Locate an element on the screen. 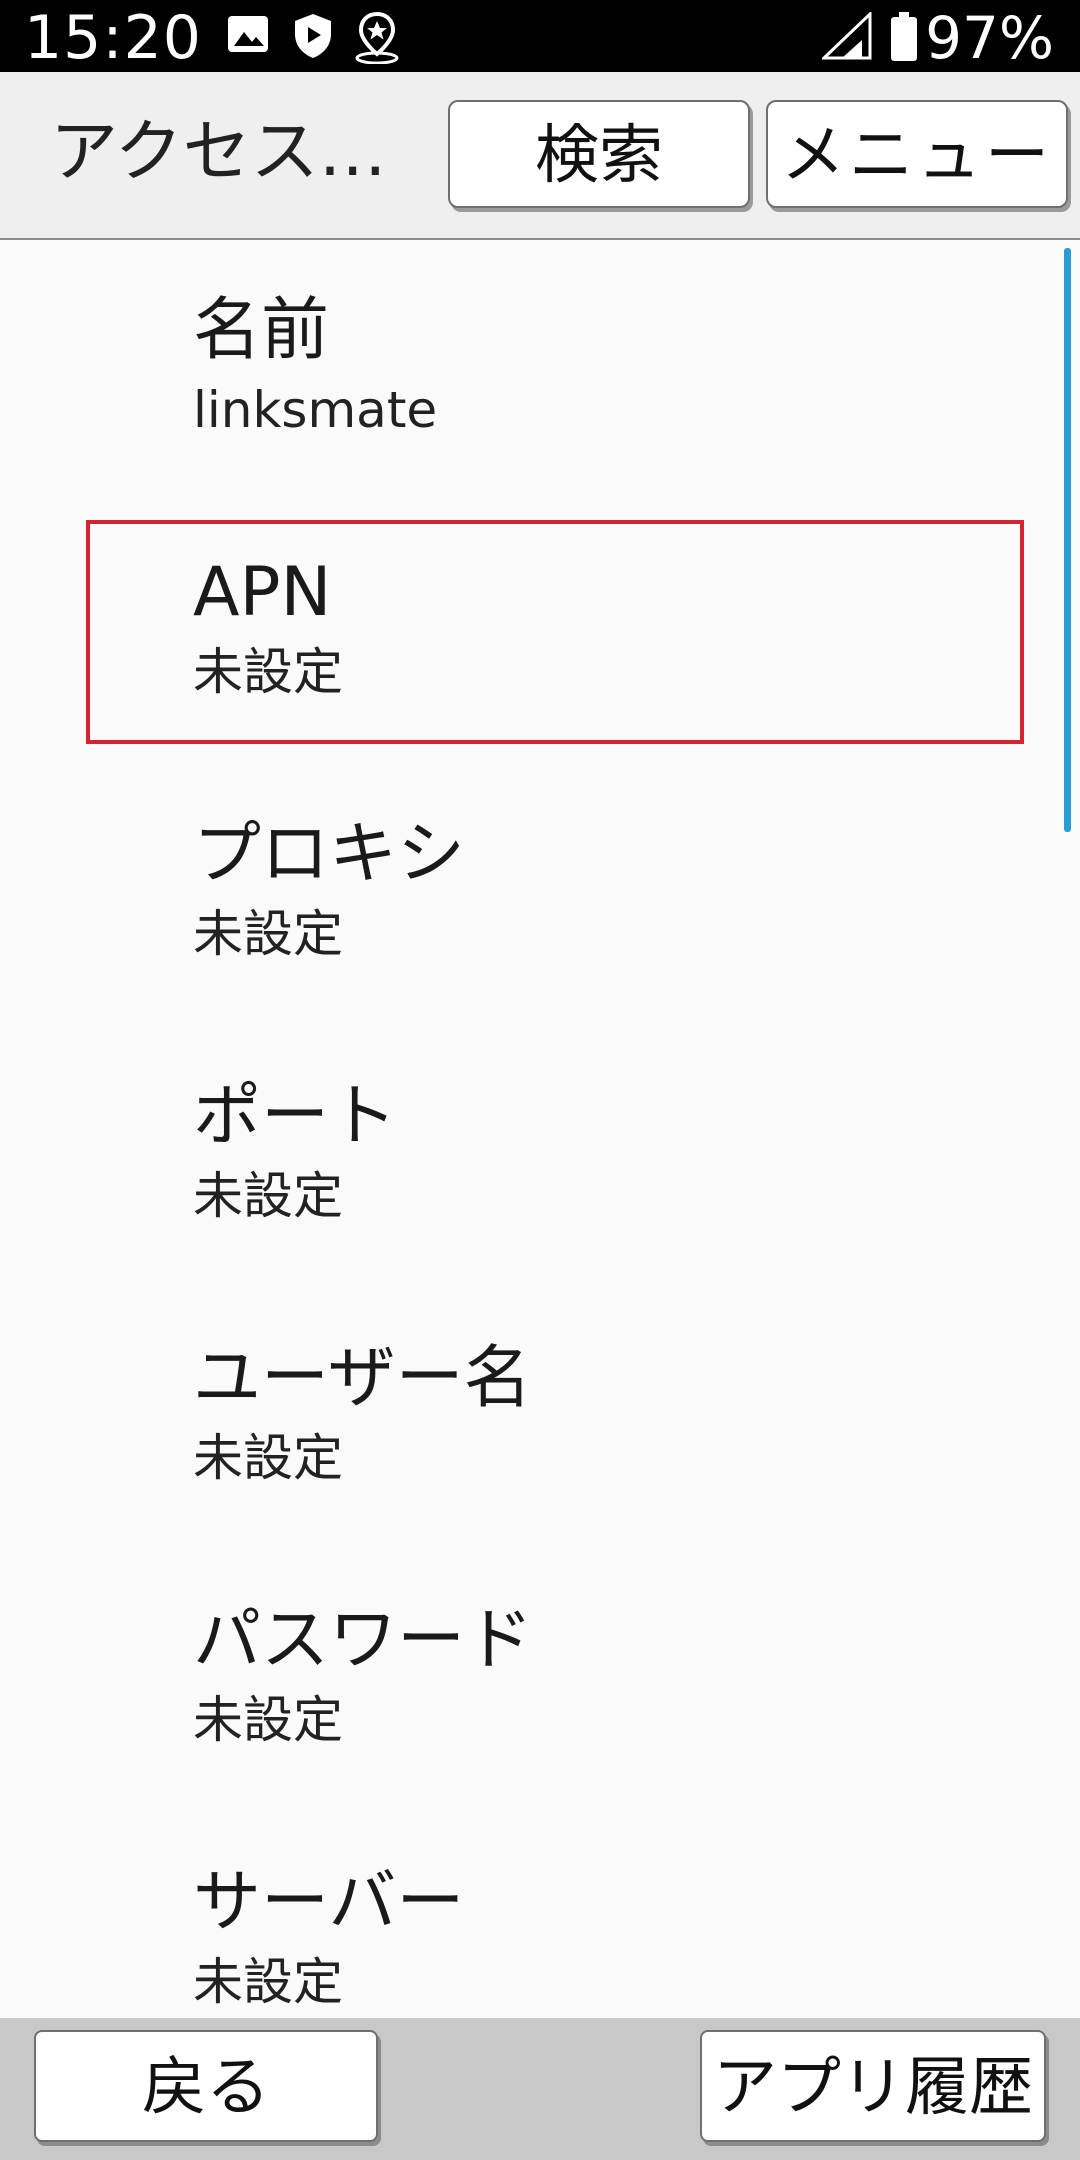  setting-item-port: ポート 未設定 is located at coordinates (530, 1157).